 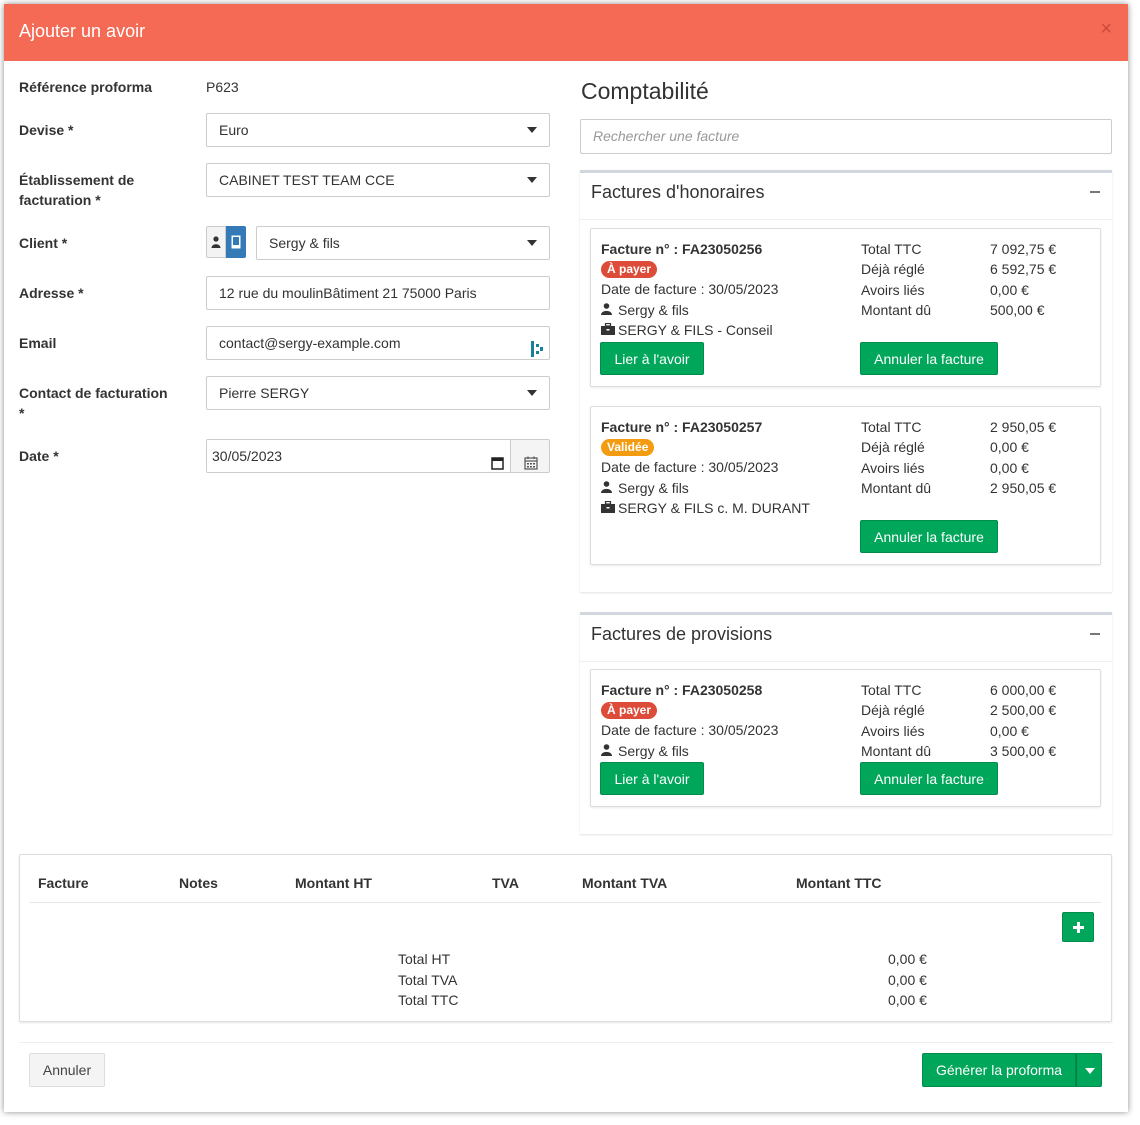 I want to click on date-label: Date *, so click(x=39, y=456).